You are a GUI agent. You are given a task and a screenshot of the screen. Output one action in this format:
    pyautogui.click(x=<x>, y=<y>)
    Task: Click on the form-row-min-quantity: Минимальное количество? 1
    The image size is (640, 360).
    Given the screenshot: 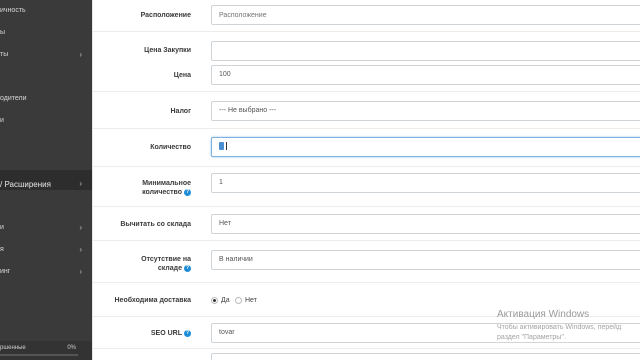 What is the action you would take?
    pyautogui.click(x=366, y=187)
    